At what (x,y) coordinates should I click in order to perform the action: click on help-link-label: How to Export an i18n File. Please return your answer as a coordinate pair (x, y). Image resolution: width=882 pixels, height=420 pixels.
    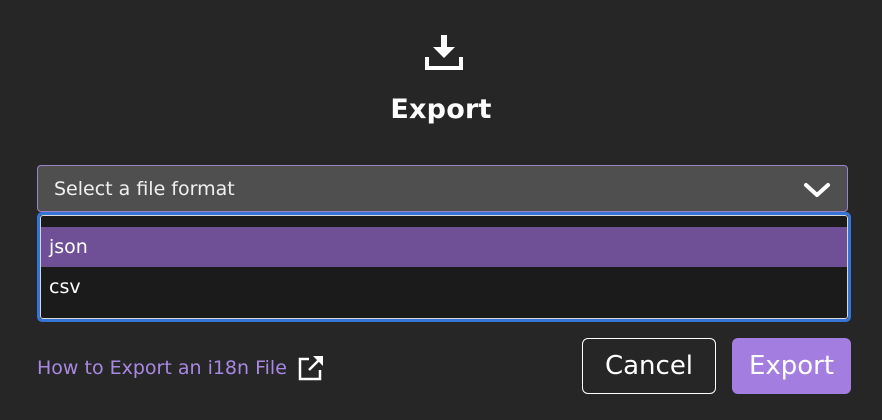
    Looking at the image, I should click on (162, 368).